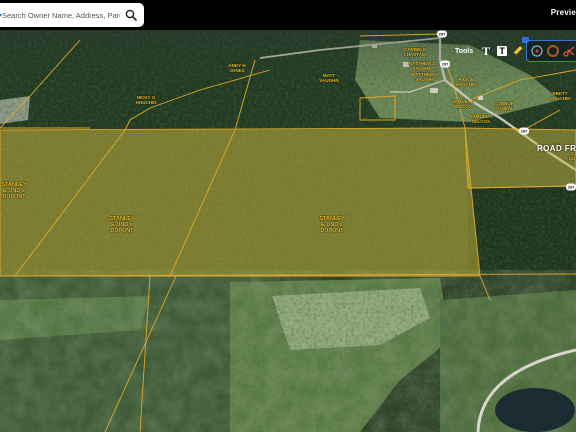 This screenshot has height=432, width=576. Describe the element at coordinates (556, 148) in the screenshot. I see `road-frontage-label: ROAD FRON` at that location.